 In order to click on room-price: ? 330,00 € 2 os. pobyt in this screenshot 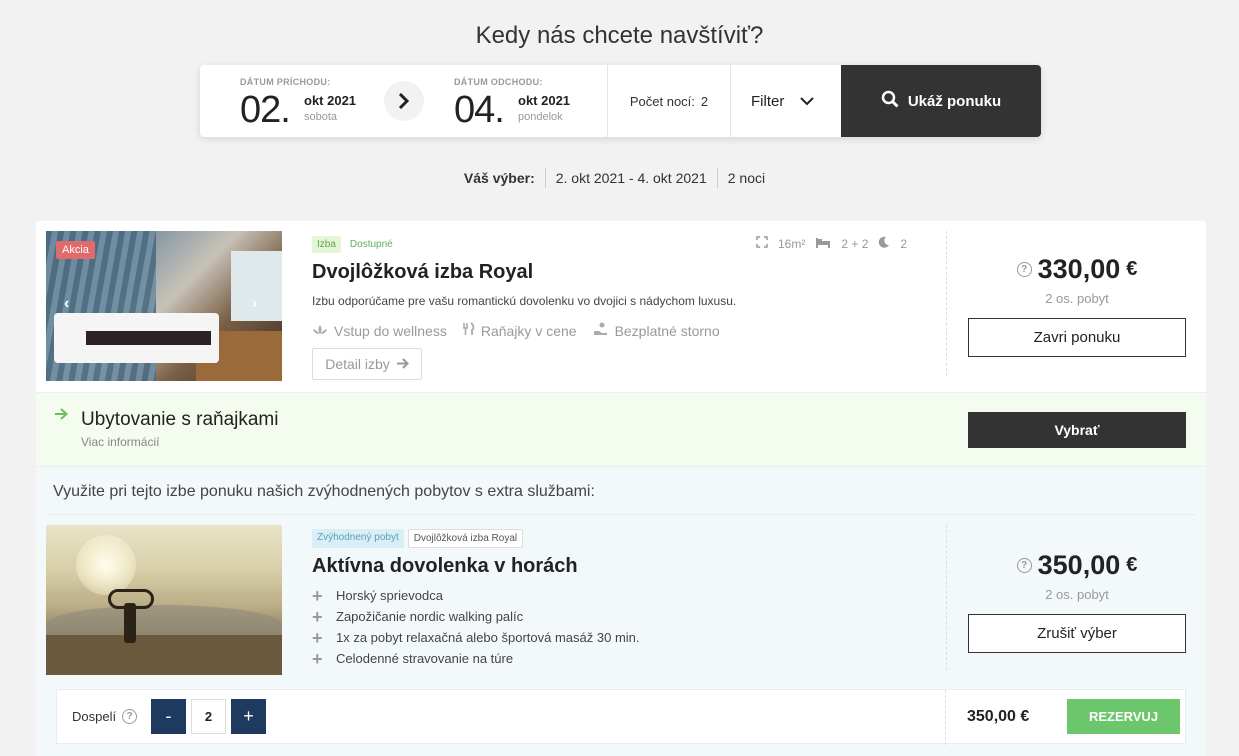, I will do `click(1077, 280)`.